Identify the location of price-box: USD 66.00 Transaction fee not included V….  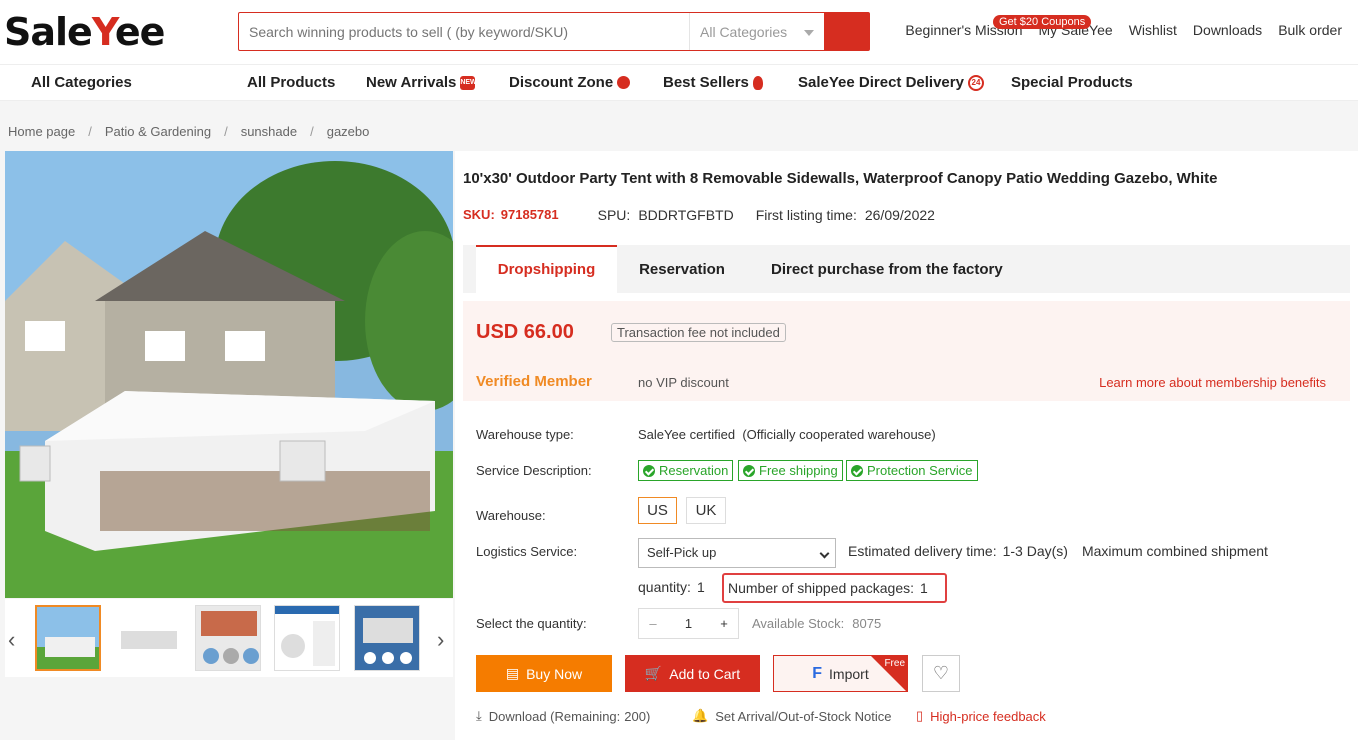
(906, 351).